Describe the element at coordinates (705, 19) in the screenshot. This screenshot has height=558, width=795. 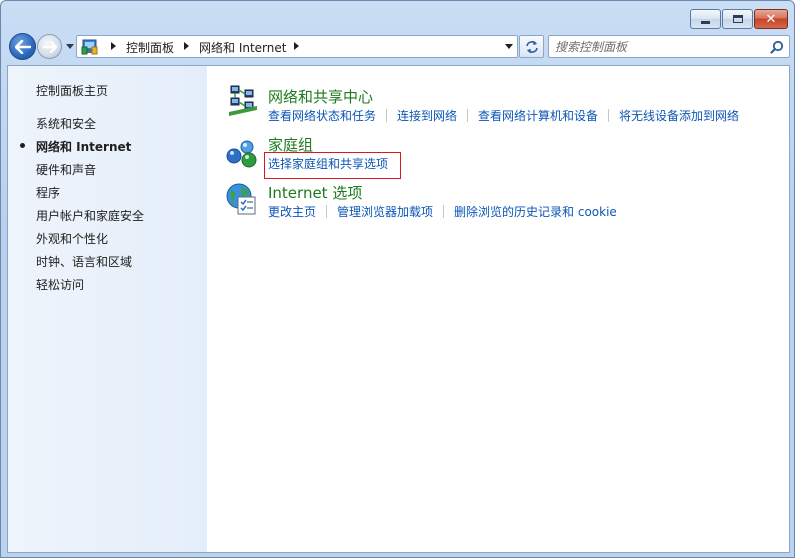
I see `minimize-button` at that location.